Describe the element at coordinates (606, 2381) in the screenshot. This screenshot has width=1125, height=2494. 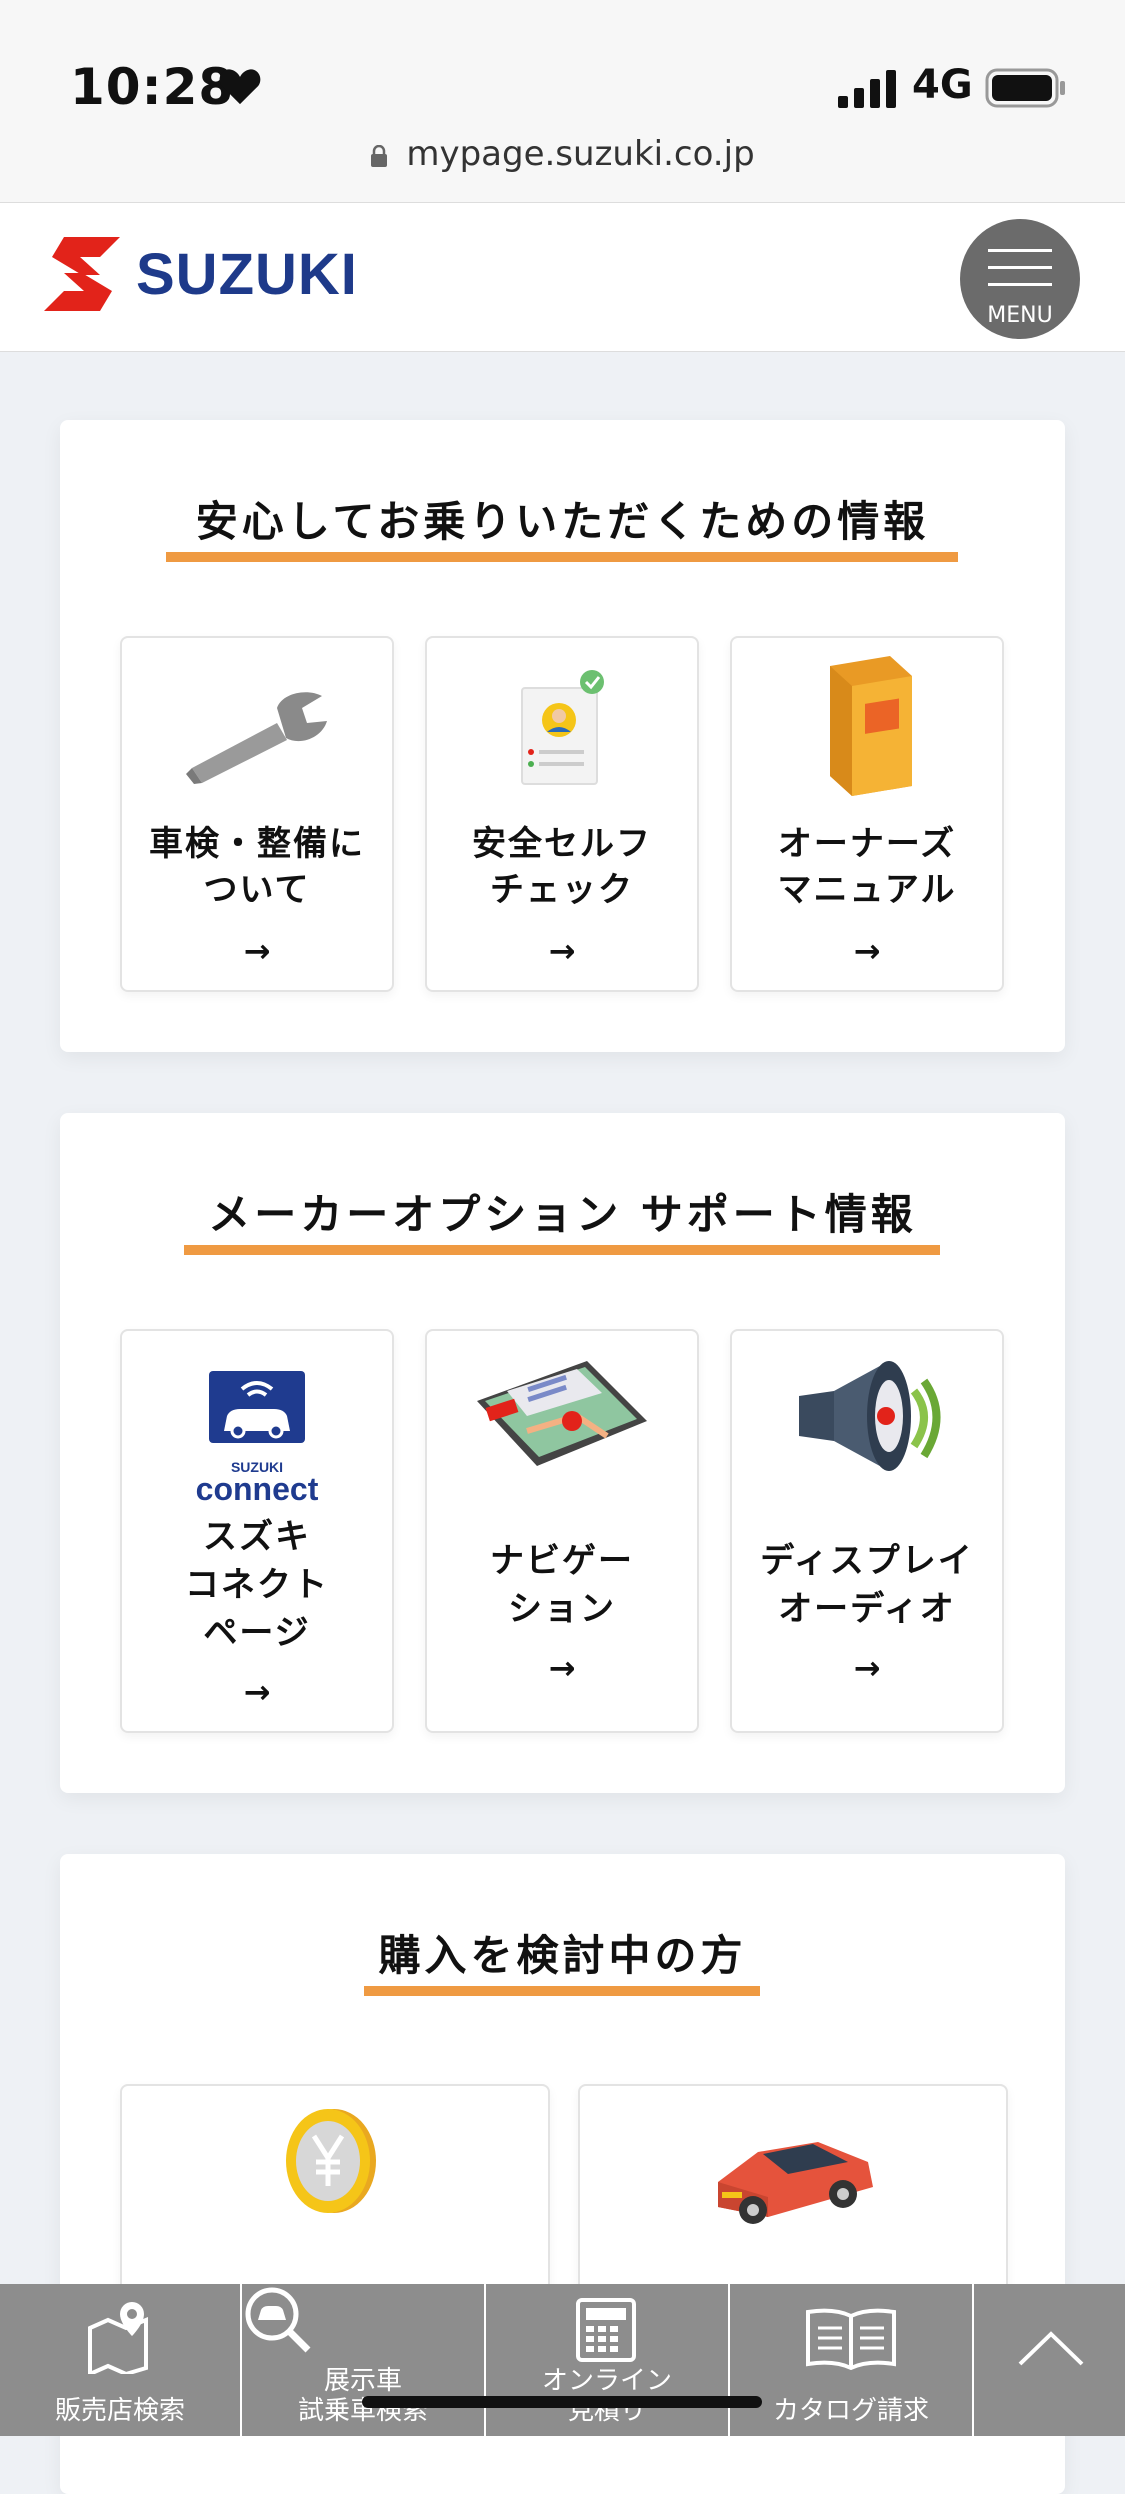
I see `nav-label-line1: オンライン` at that location.